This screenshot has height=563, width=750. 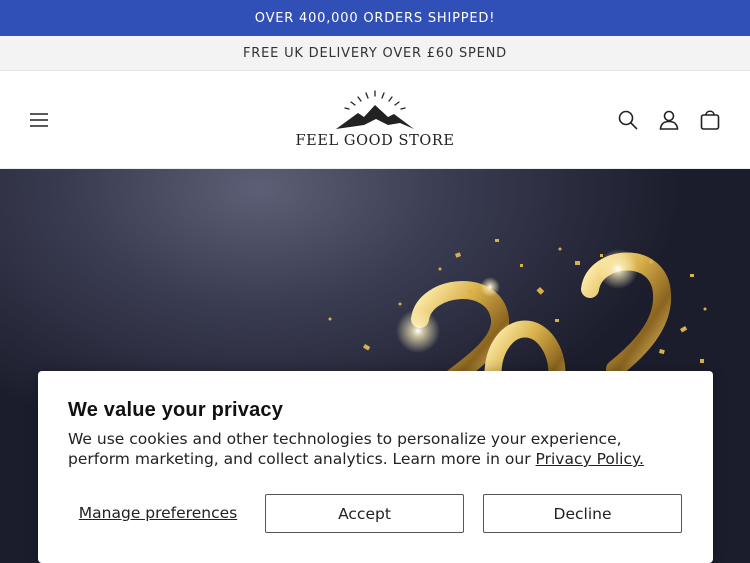 I want to click on decline-button: Decline, so click(x=582, y=513).